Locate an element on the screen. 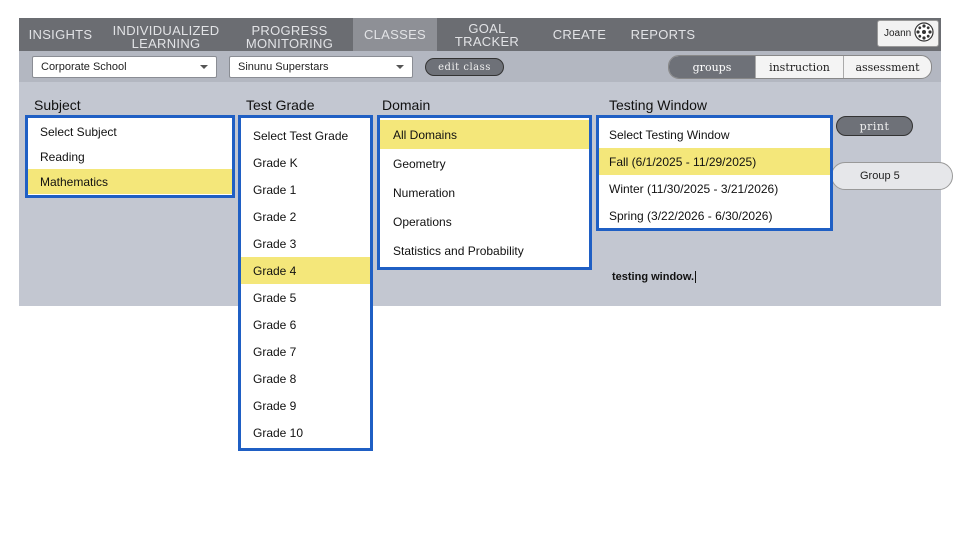 The height and width of the screenshot is (540, 960). testing-window-label: Testing Window is located at coordinates (658, 105).